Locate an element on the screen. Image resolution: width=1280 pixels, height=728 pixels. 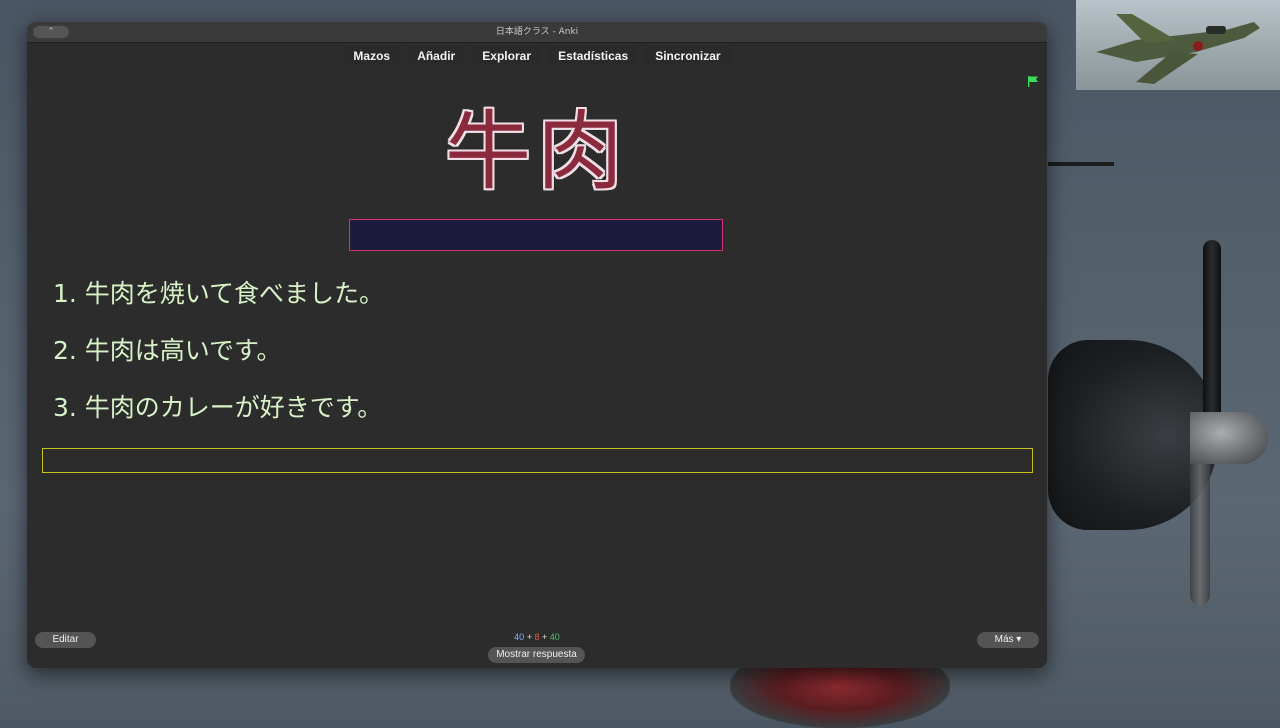
due-counts: 40 + 8 + 40 is located at coordinates (537, 637).